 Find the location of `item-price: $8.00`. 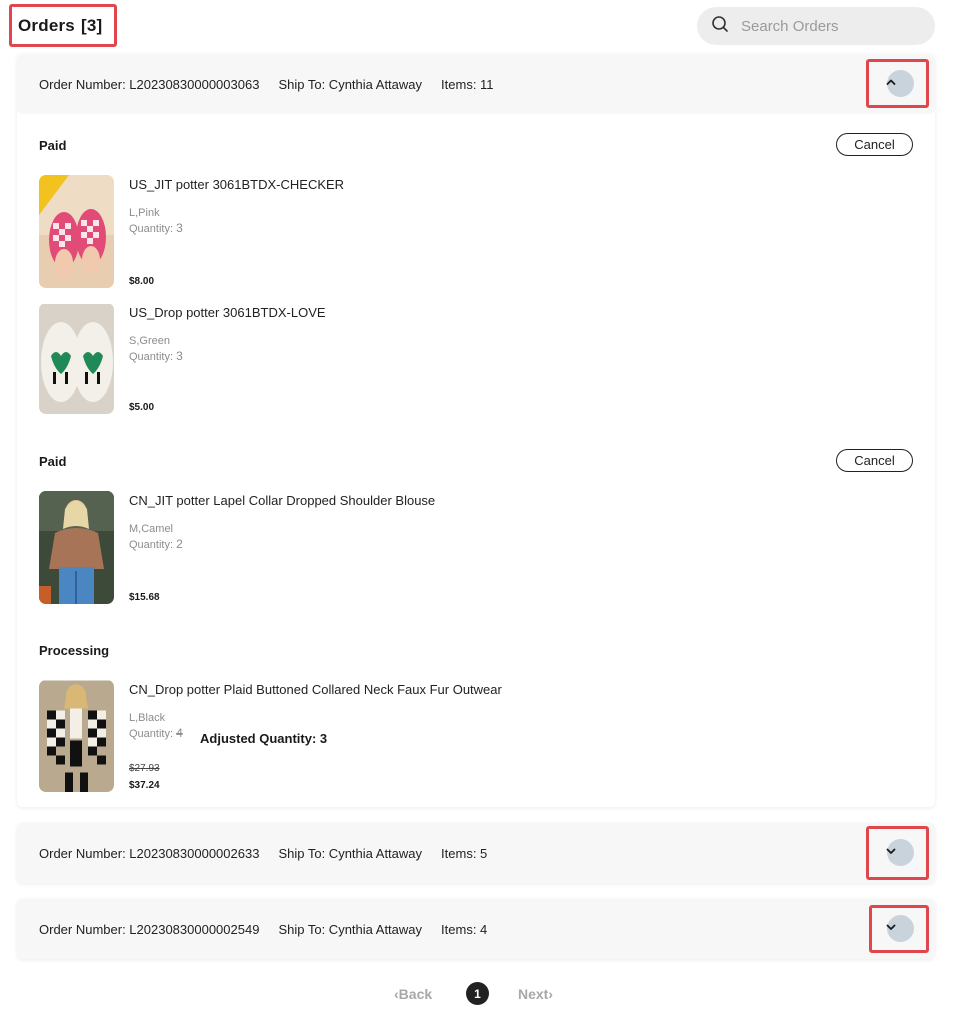

item-price: $8.00 is located at coordinates (142, 281).